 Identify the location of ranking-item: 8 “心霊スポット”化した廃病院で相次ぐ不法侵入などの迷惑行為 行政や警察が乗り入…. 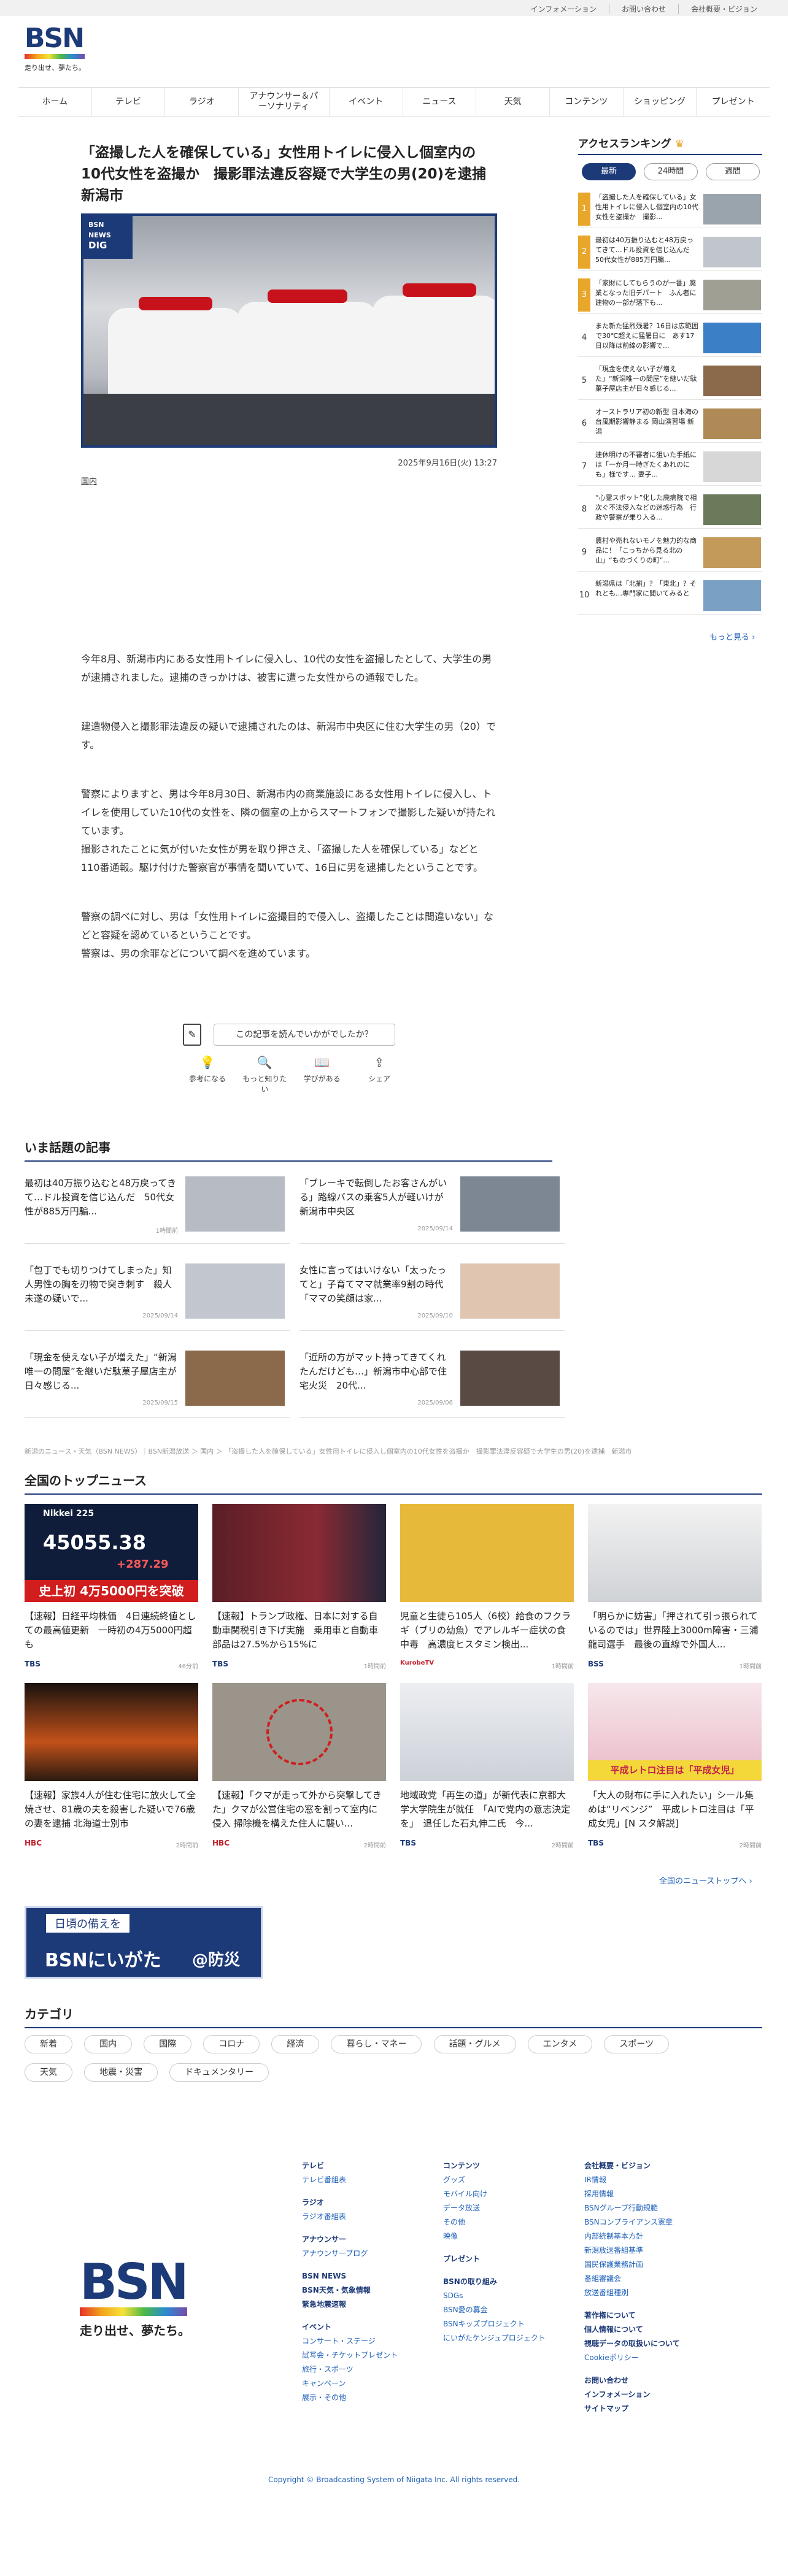
(670, 510).